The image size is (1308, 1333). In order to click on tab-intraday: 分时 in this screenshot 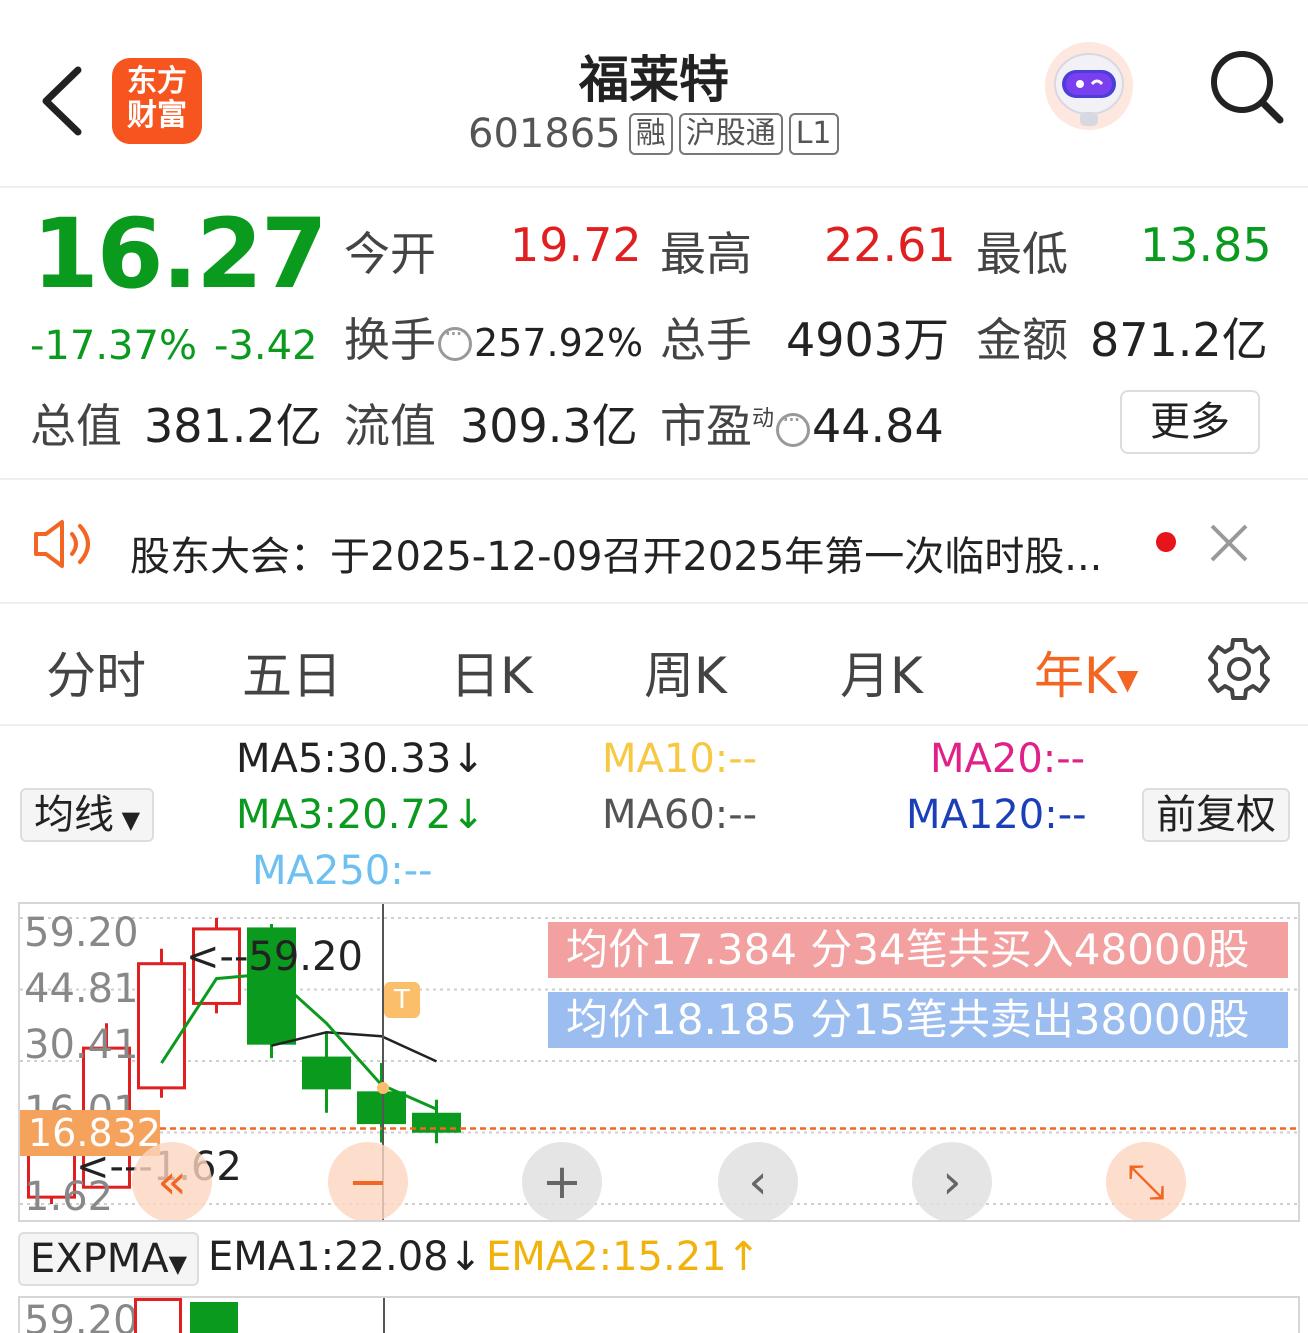, I will do `click(96, 672)`.